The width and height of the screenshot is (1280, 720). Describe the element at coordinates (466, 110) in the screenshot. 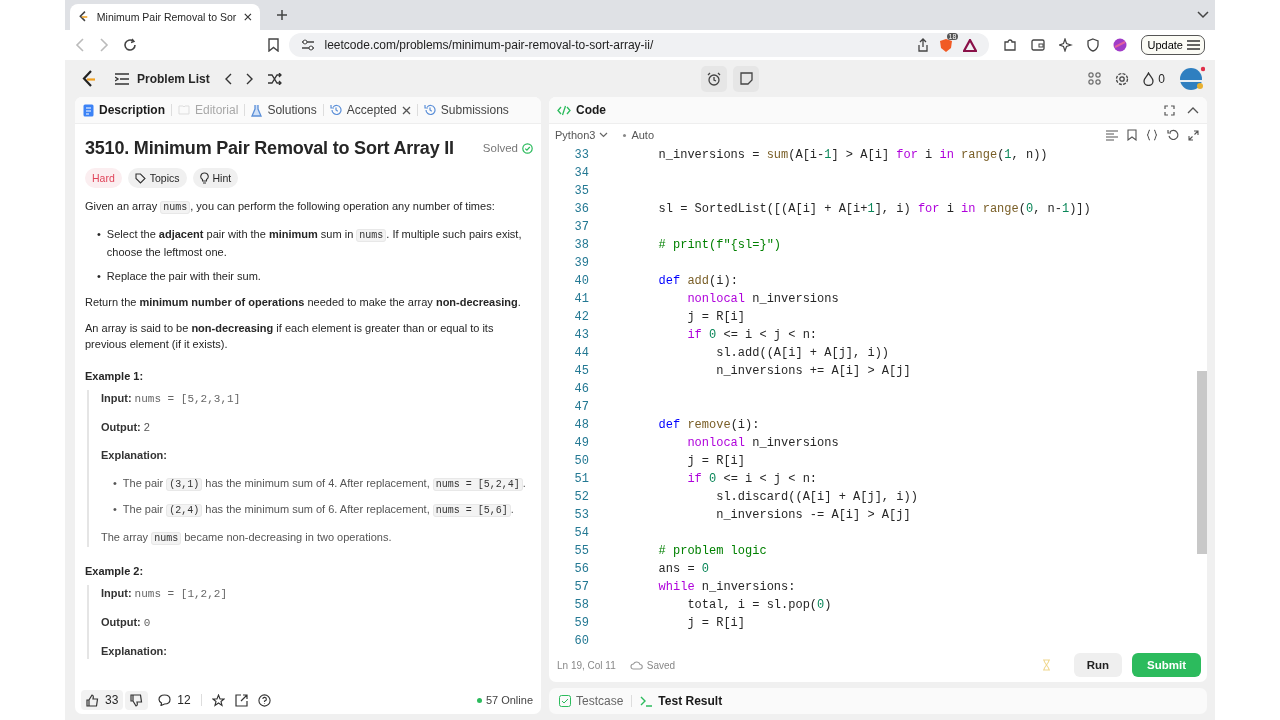

I see `panel-tab: Submissions` at that location.